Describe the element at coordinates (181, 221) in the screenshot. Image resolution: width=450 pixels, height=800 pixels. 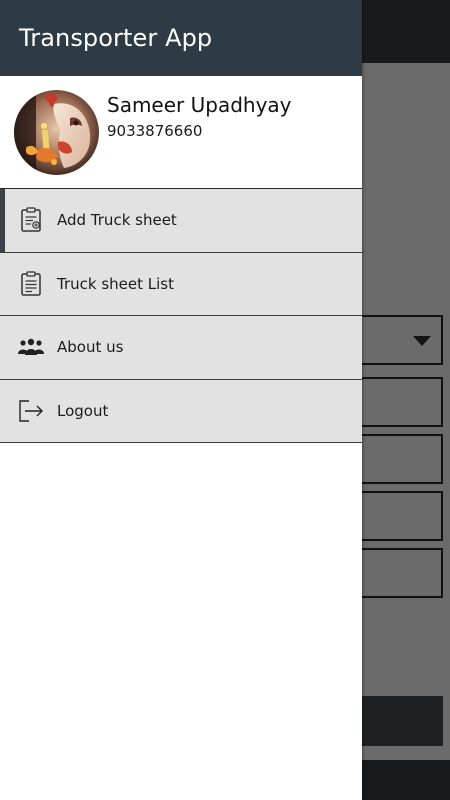
I see `menu-item-add-truck-sheet: Add Truck sheet` at that location.